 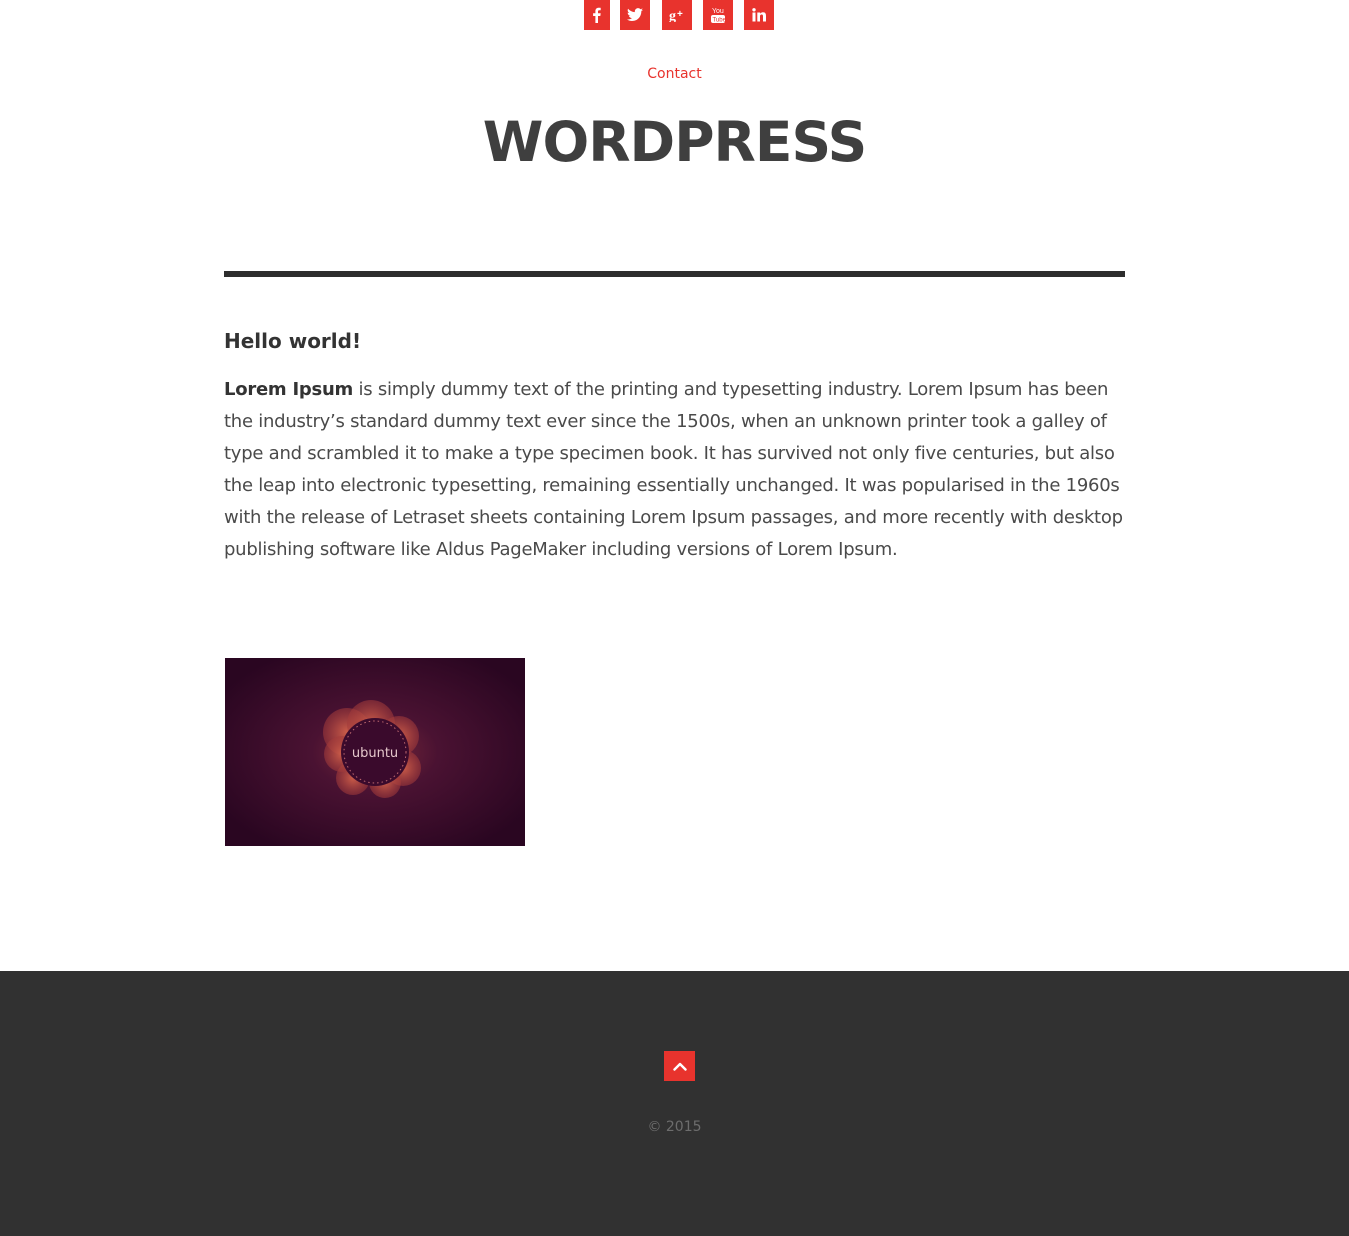 I want to click on facebook-icon, so click(x=597, y=15).